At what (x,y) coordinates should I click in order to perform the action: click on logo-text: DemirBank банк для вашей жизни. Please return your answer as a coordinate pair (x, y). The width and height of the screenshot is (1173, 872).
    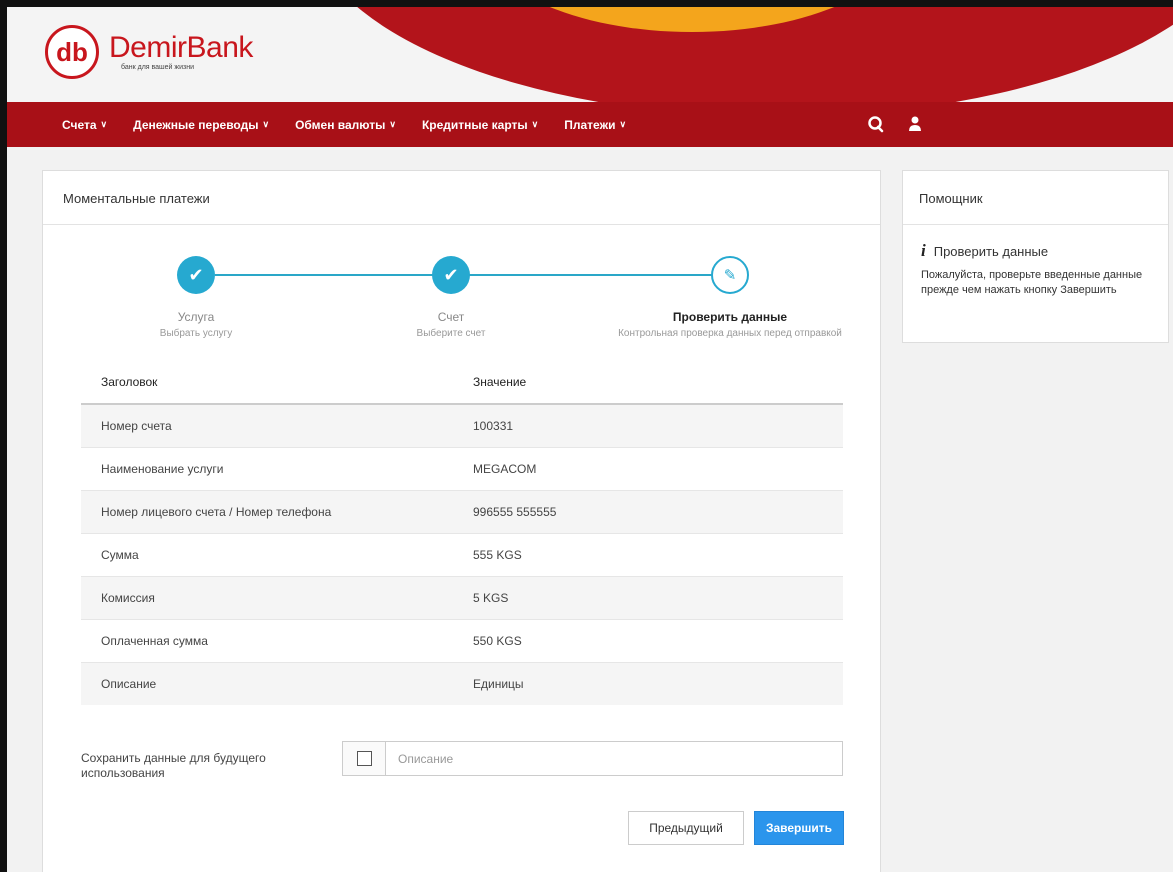
    Looking at the image, I should click on (181, 51).